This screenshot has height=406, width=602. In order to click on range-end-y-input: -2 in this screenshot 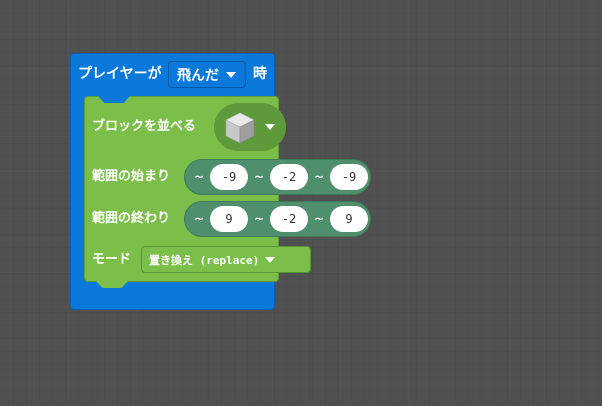, I will do `click(289, 219)`.